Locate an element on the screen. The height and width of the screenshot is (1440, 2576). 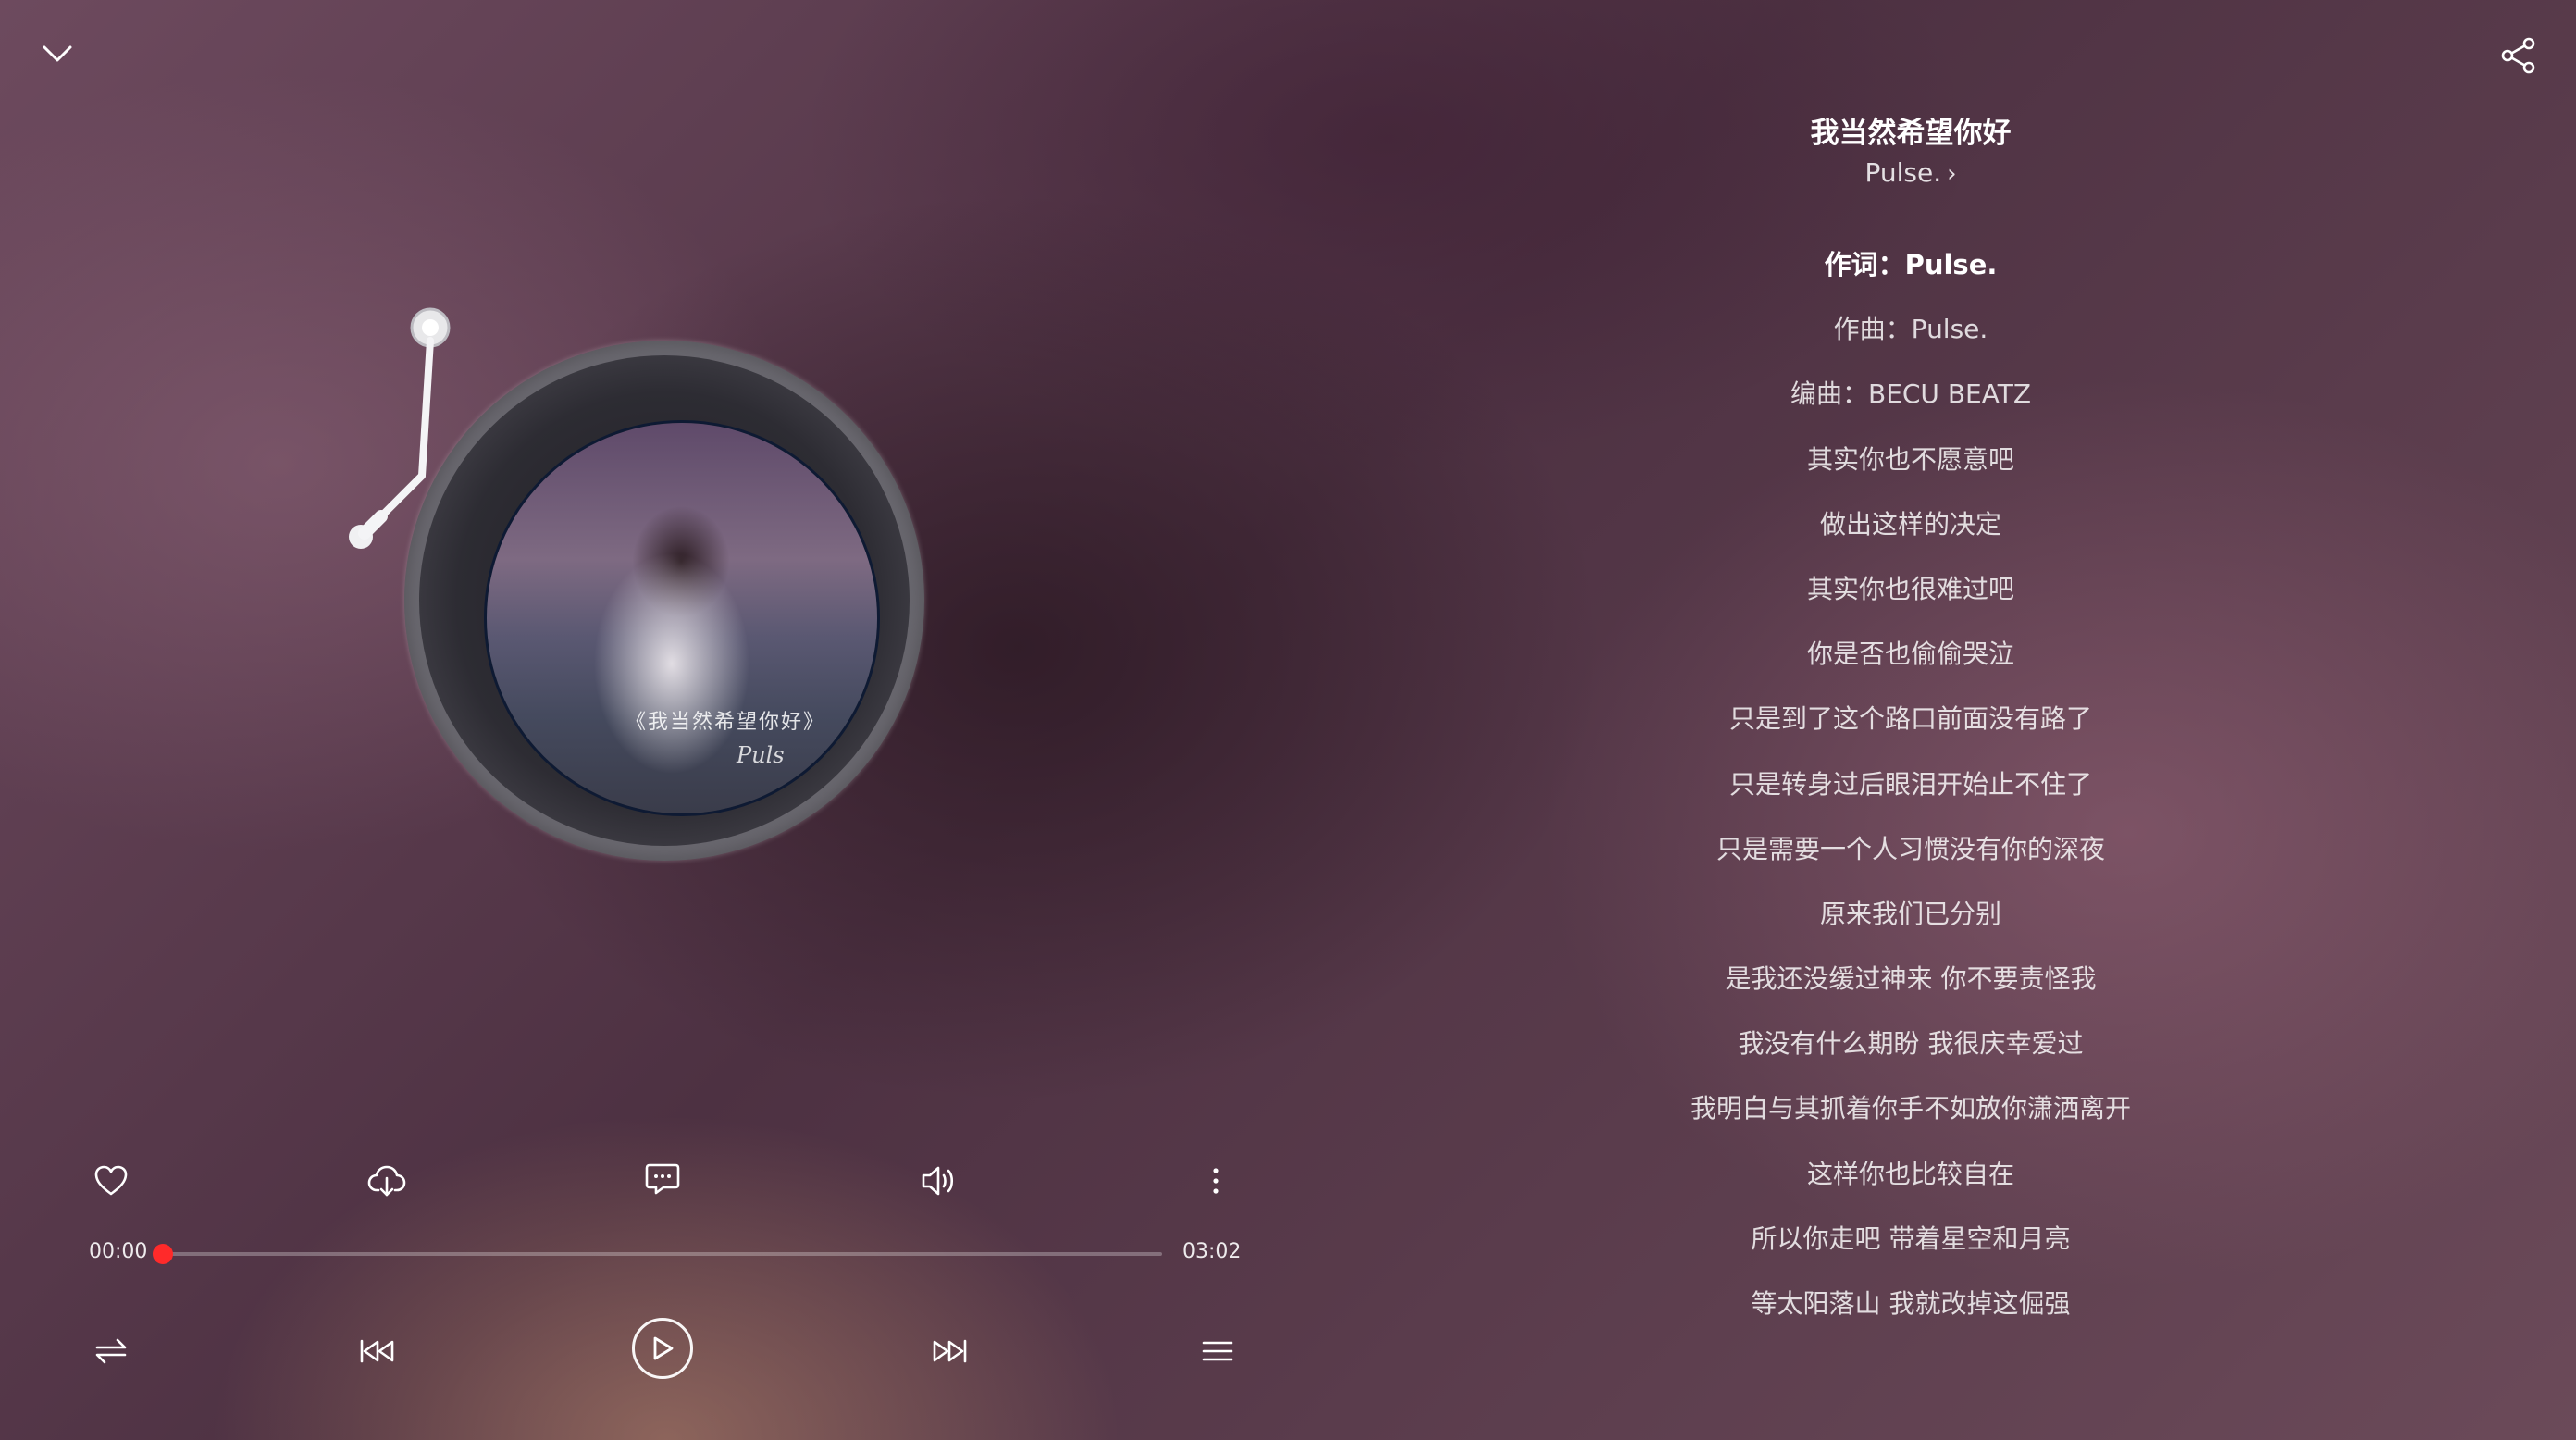
heart-icon is located at coordinates (111, 1180).